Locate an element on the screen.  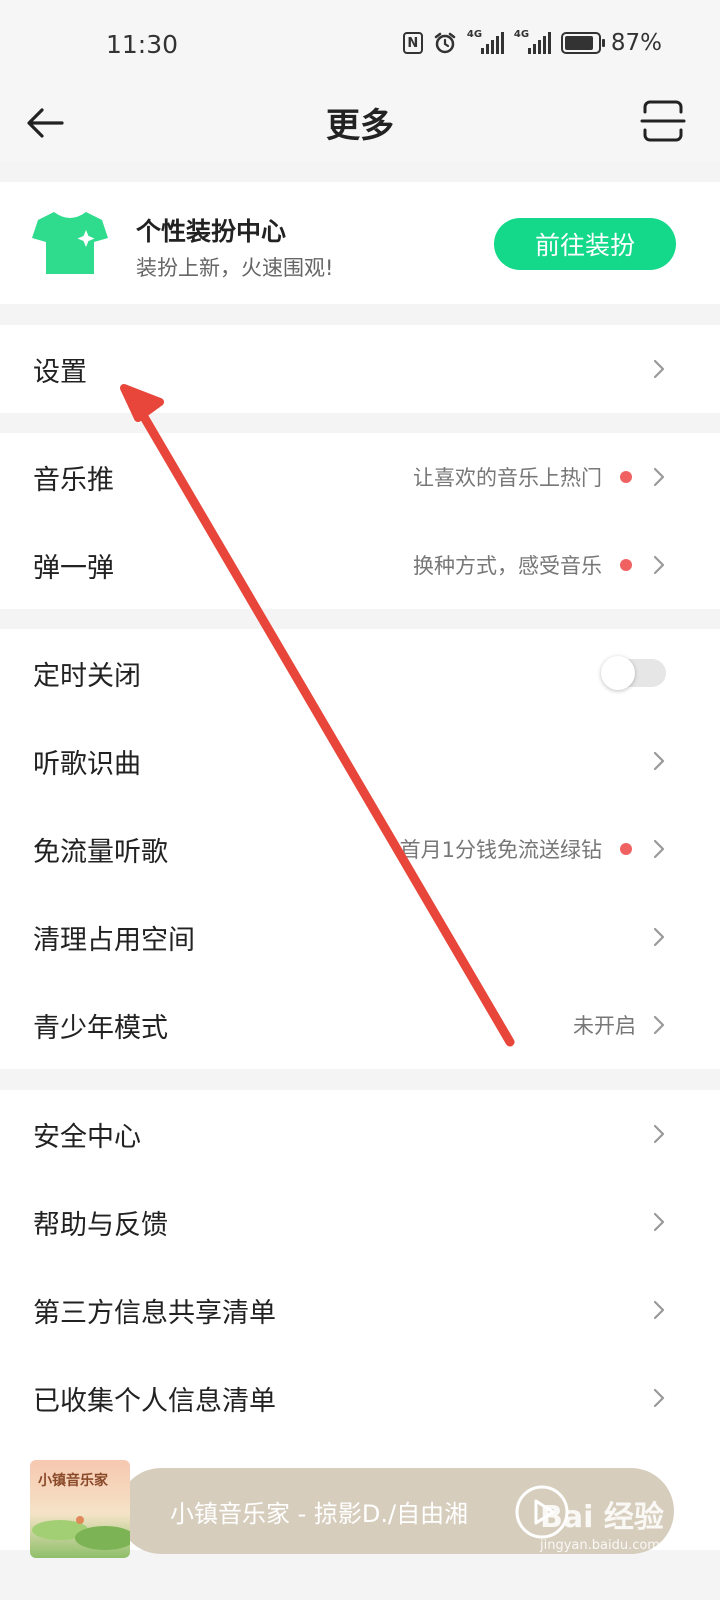
signal-icon-2: 4G is located at coordinates (532, 41).